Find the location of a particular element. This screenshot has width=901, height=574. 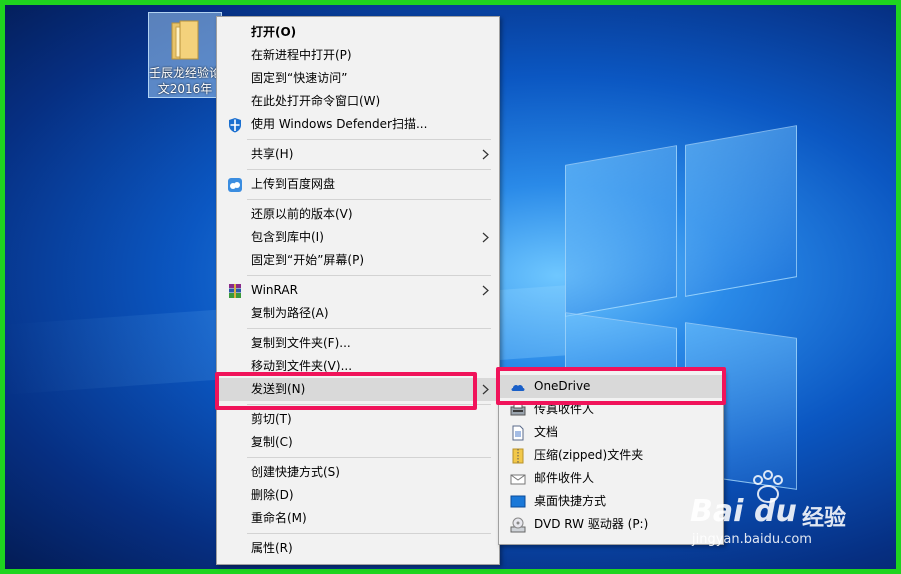

highlight-onedrive is located at coordinates (611, 386).